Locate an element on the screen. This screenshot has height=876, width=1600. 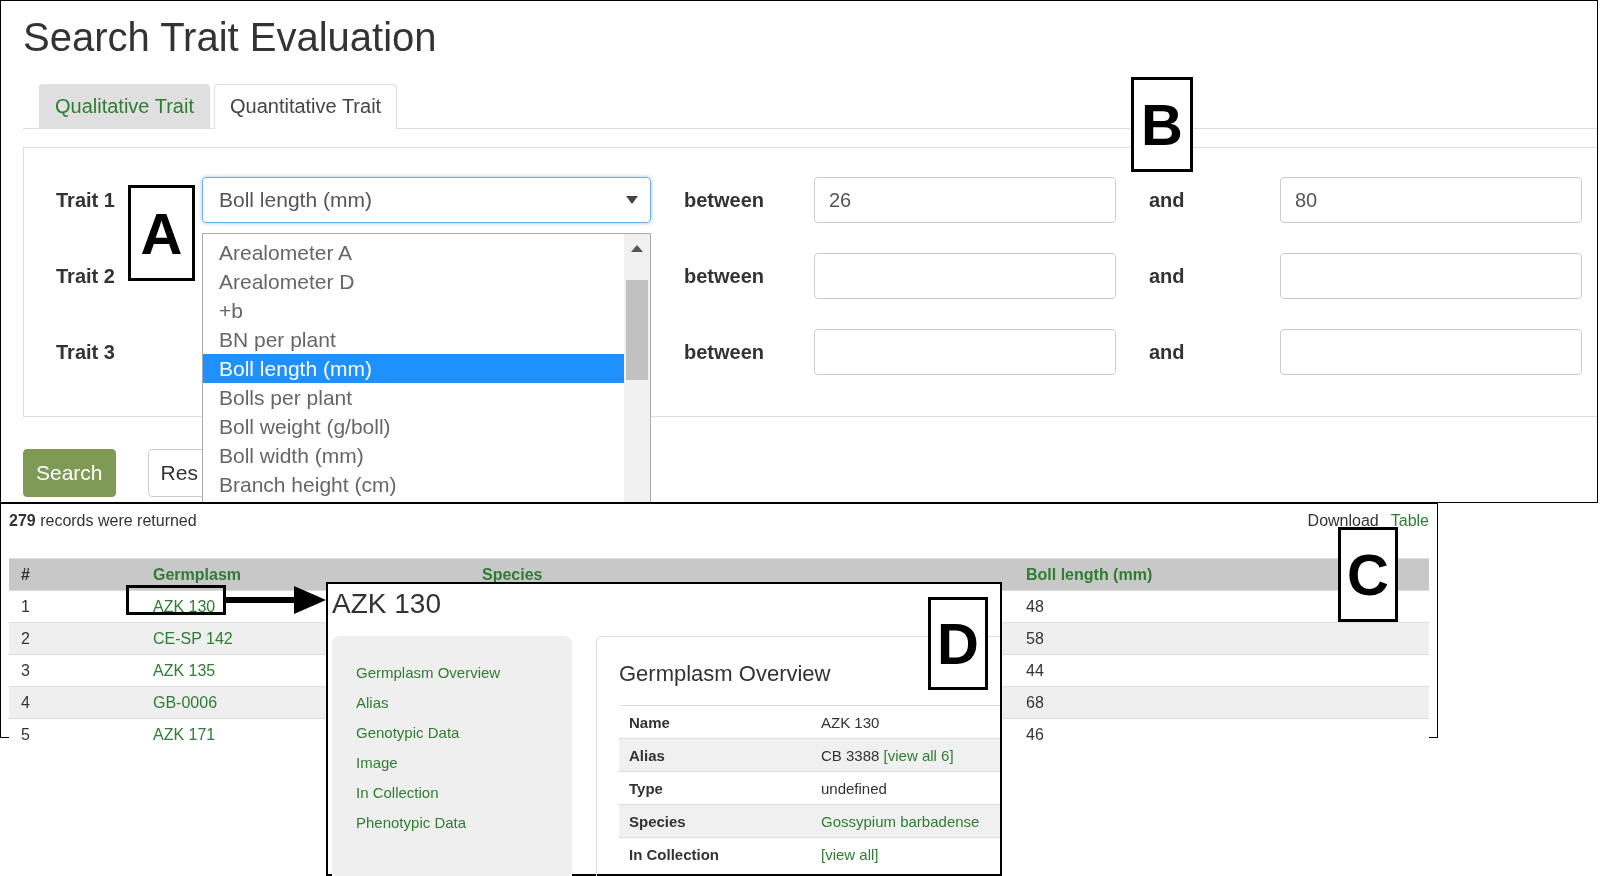
trait-label: Trait 2 is located at coordinates (86, 276).